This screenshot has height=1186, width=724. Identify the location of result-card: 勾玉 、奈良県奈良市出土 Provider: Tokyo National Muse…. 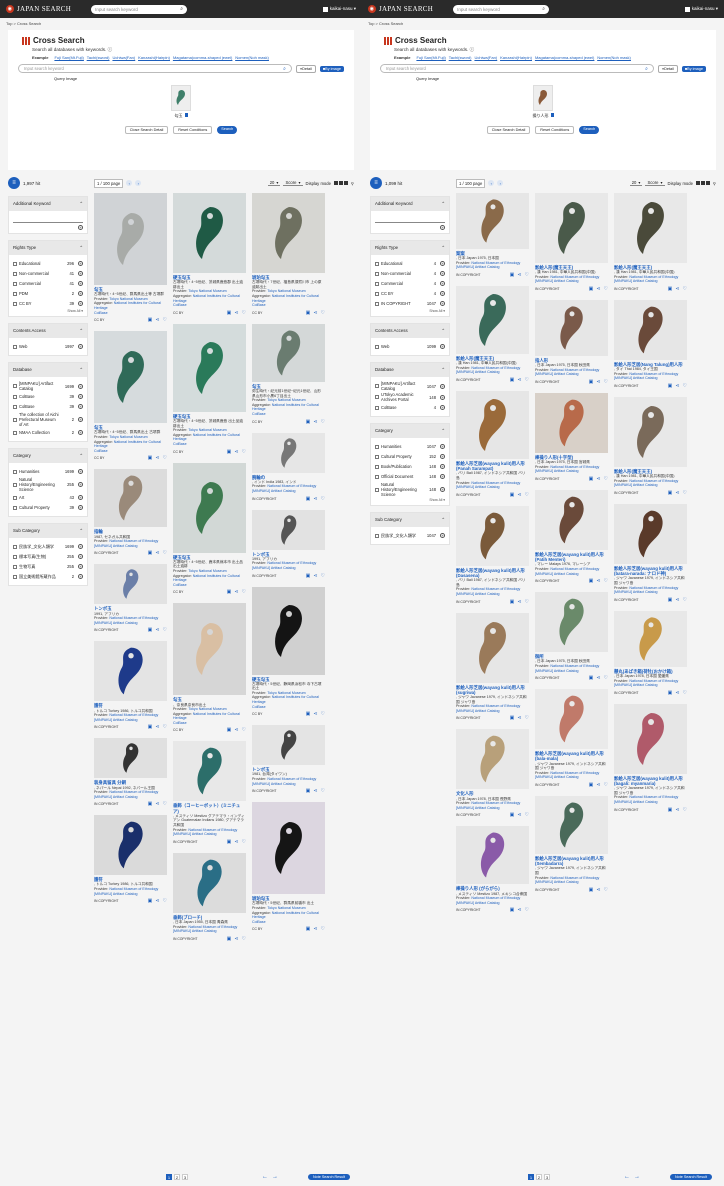
(209, 668).